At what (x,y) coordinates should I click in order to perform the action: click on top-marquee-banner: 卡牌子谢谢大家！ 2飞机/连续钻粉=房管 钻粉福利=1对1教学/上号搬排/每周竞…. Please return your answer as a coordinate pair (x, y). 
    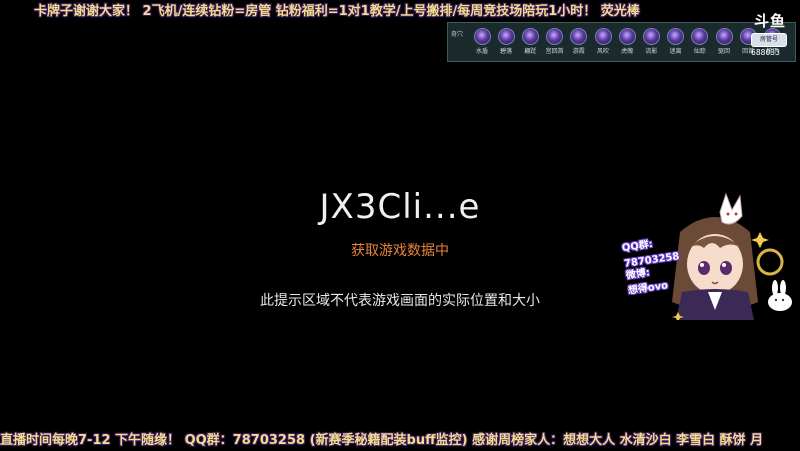
    Looking at the image, I should click on (337, 11).